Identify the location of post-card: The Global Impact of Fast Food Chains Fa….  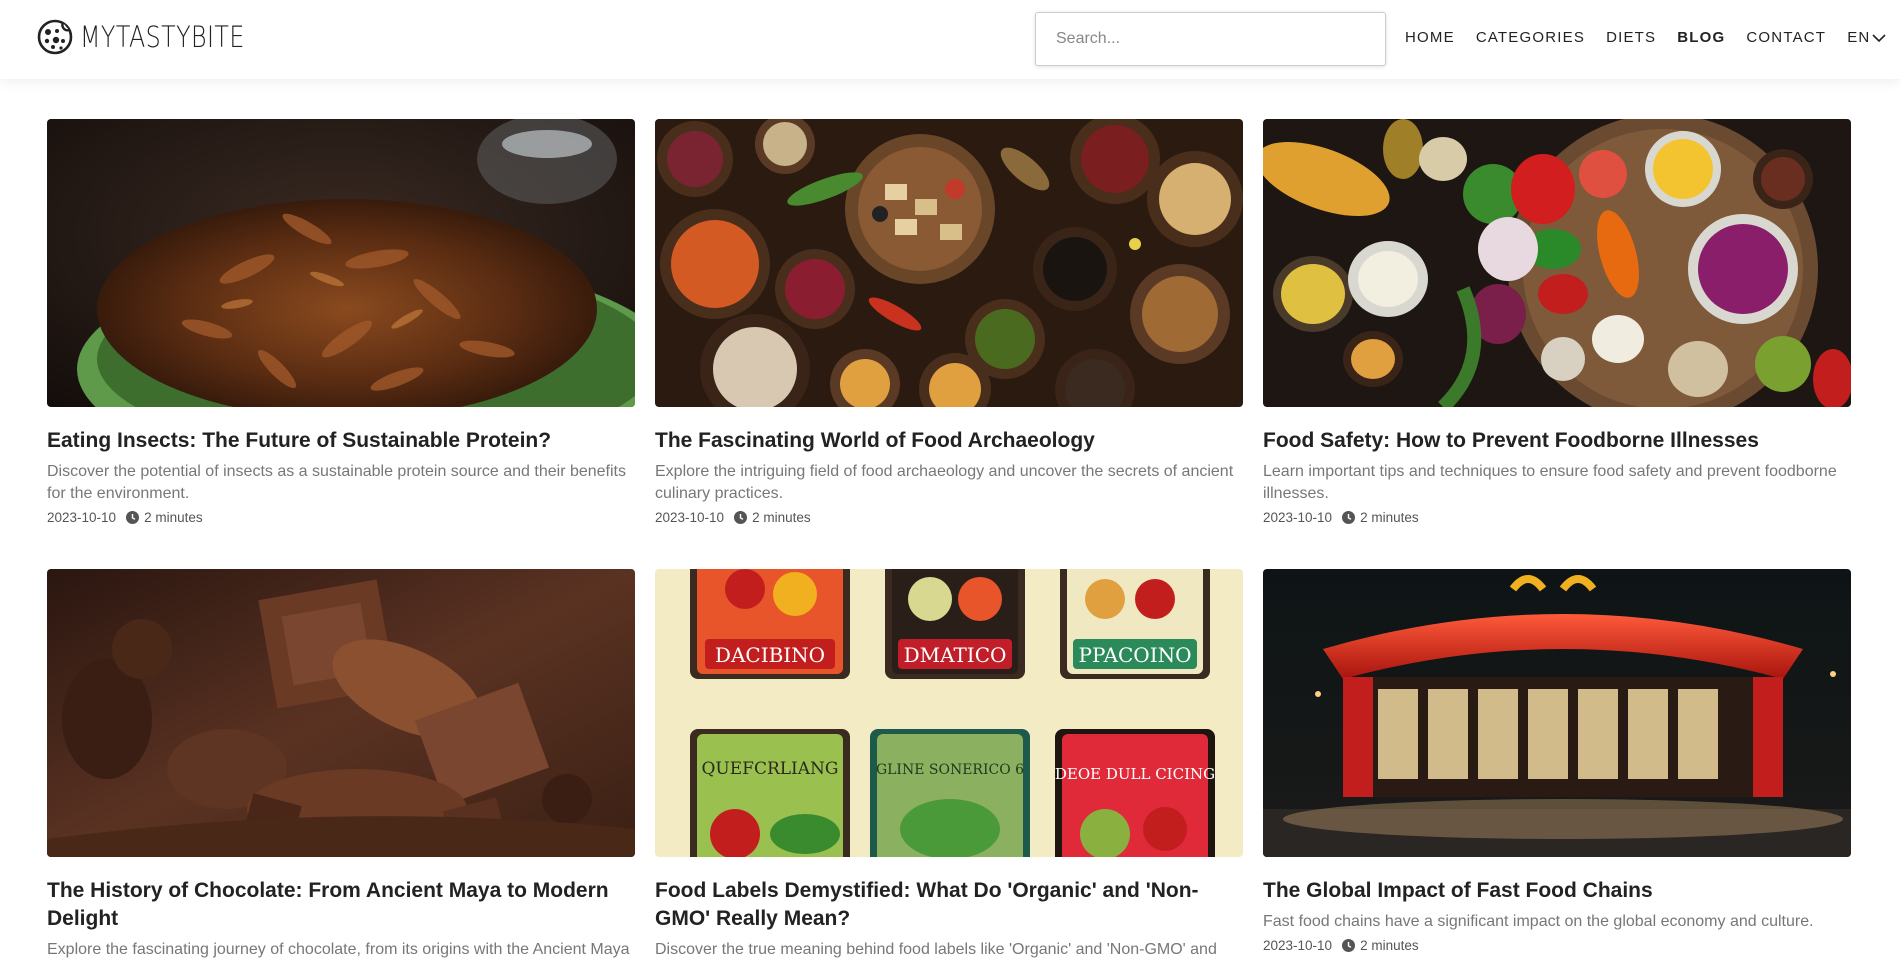
(1557, 761).